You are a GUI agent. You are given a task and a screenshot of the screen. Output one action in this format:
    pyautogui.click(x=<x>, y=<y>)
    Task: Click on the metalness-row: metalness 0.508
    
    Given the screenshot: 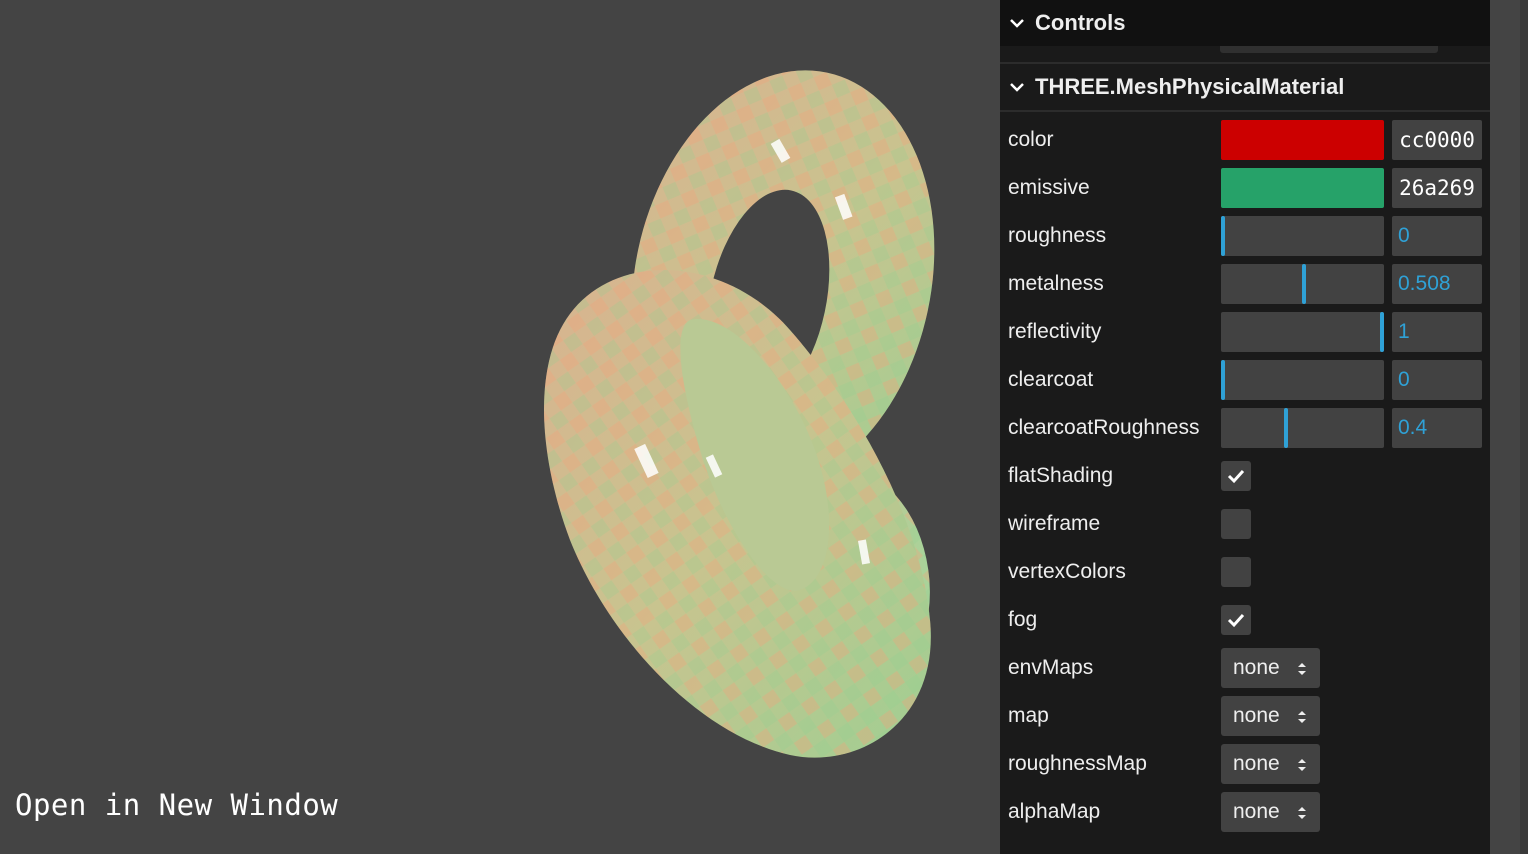 What is the action you would take?
    pyautogui.click(x=1245, y=284)
    